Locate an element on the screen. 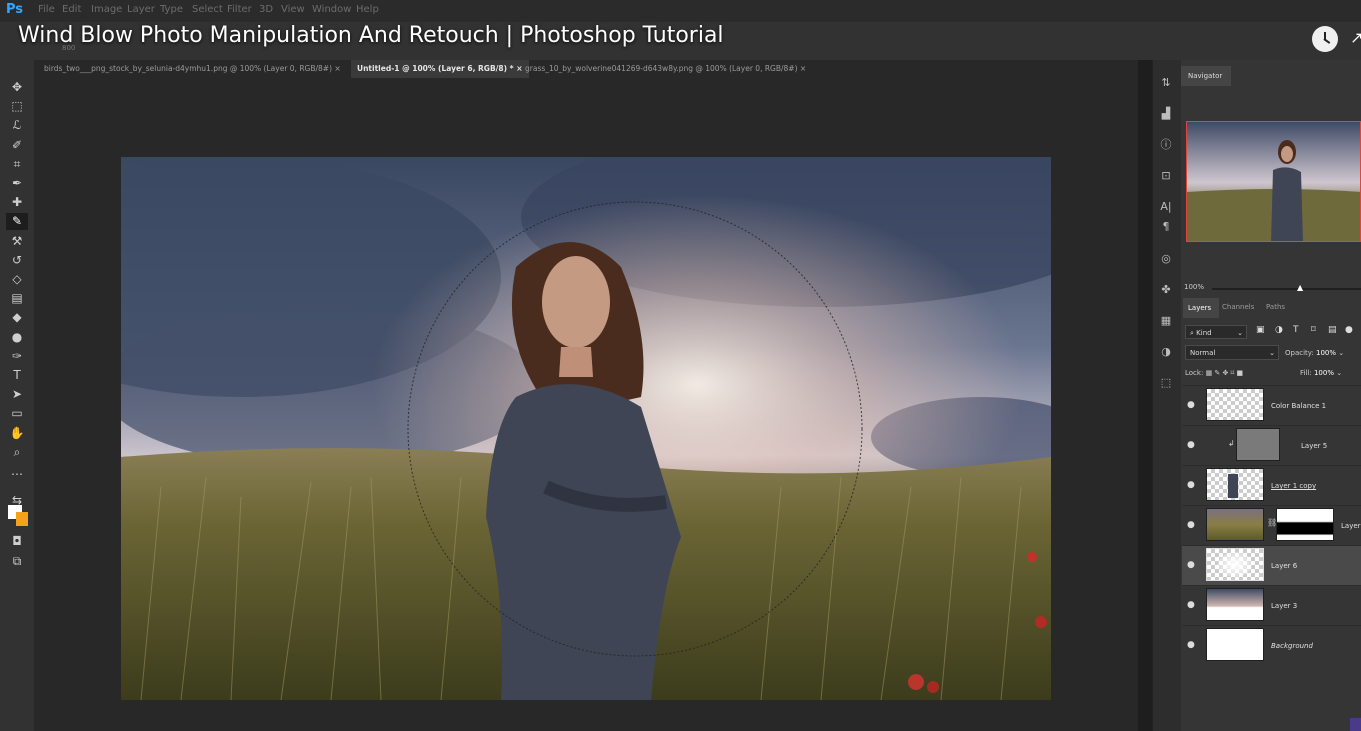 The height and width of the screenshot is (731, 1361). marquee-icon: ⬚ is located at coordinates (17, 106).